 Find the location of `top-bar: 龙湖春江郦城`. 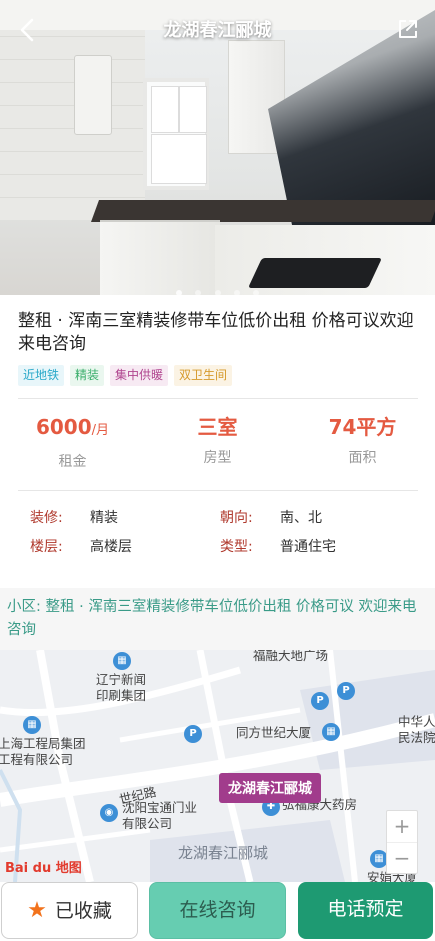

top-bar: 龙湖春江郦城 is located at coordinates (217, 30).